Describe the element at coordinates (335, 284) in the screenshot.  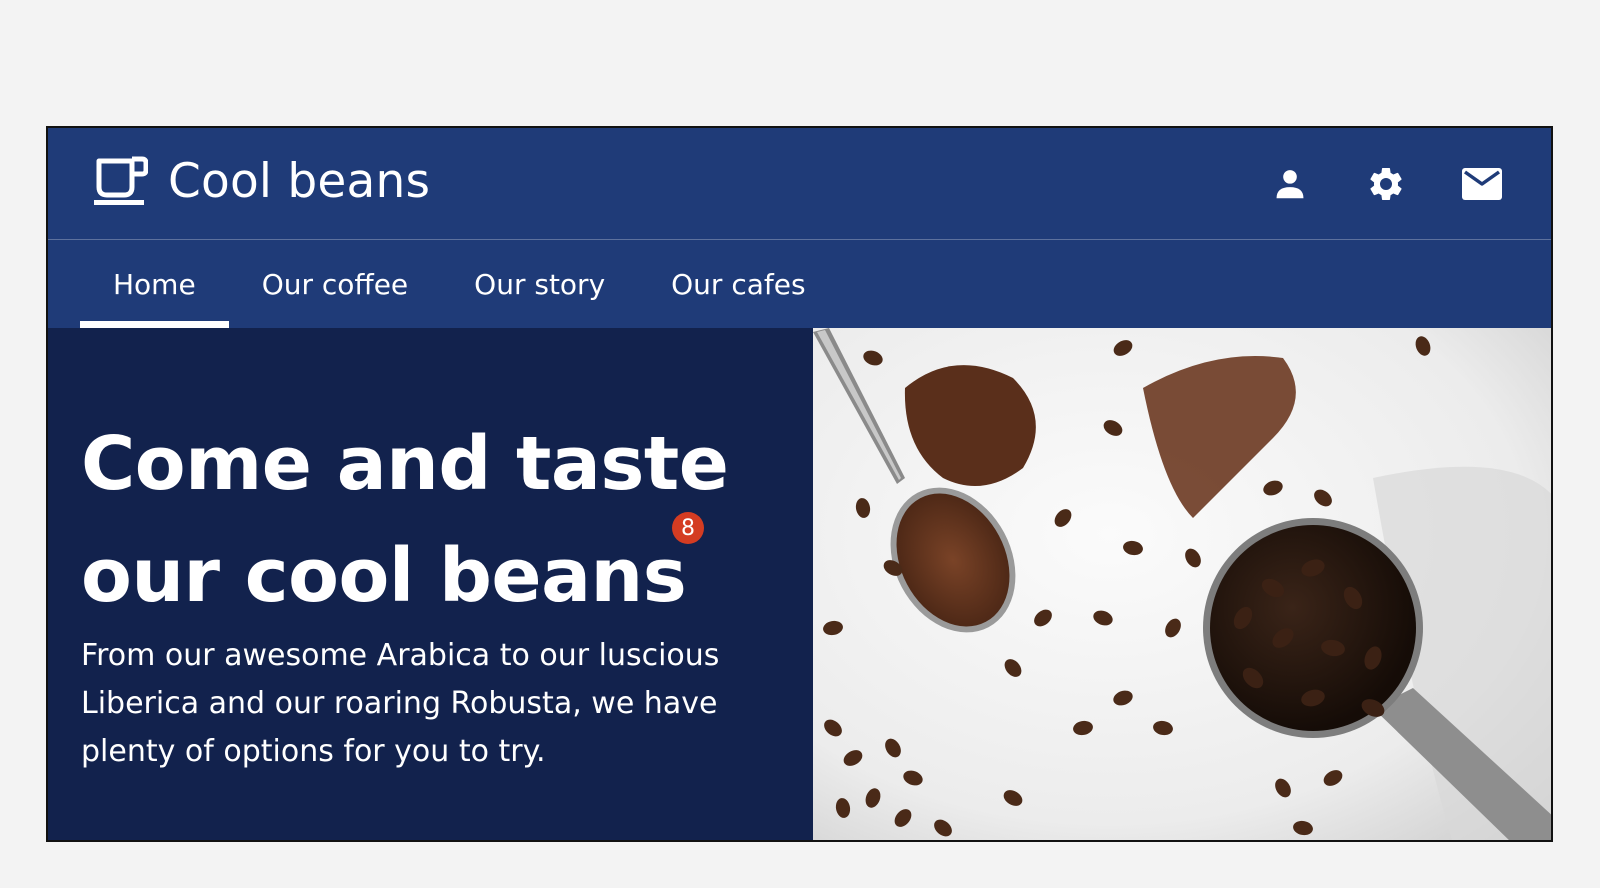
I see `nav-item-our-coffee: Our coffee` at that location.